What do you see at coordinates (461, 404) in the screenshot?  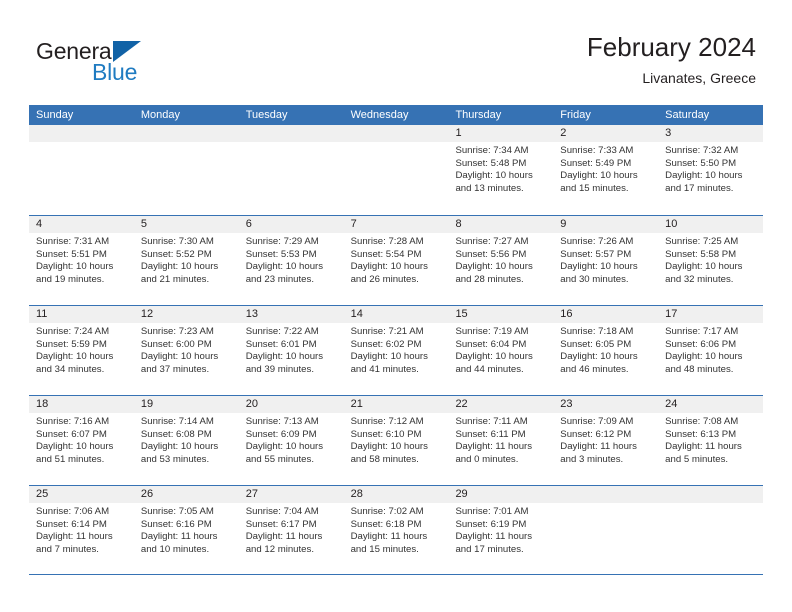 I see `date-number: 22` at bounding box center [461, 404].